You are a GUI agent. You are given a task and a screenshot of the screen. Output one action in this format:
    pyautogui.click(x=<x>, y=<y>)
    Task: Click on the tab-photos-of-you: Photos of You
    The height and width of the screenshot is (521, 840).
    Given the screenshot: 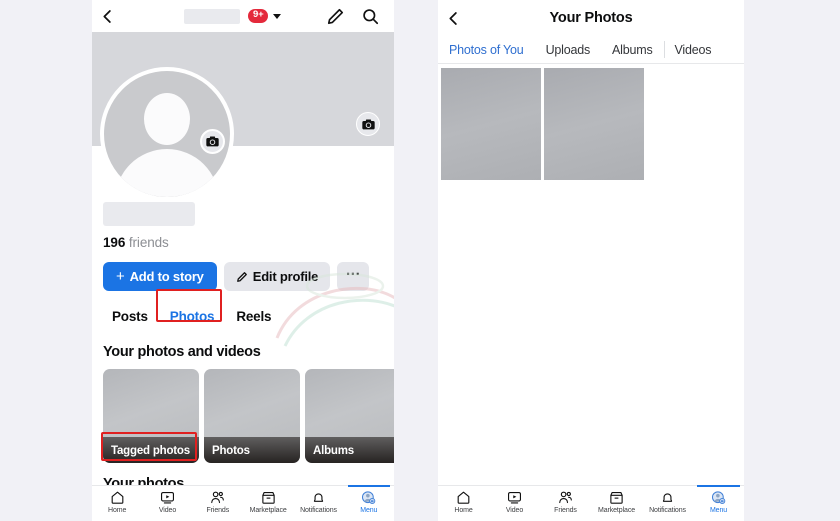 What is the action you would take?
    pyautogui.click(x=486, y=49)
    